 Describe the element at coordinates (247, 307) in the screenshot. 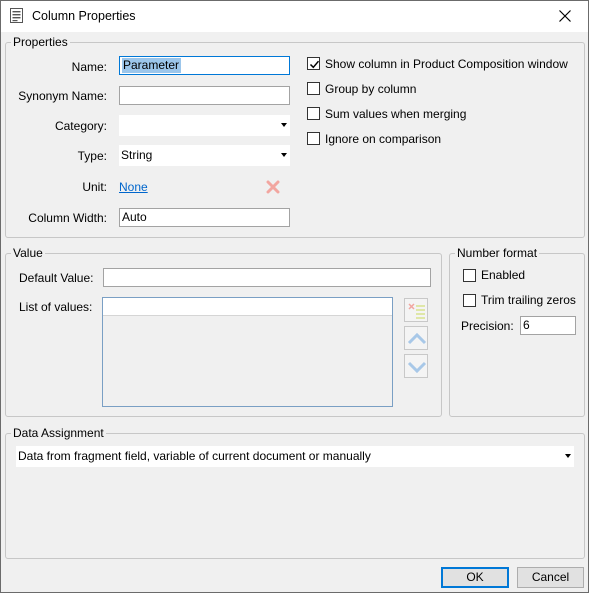

I see `list-header-row` at that location.